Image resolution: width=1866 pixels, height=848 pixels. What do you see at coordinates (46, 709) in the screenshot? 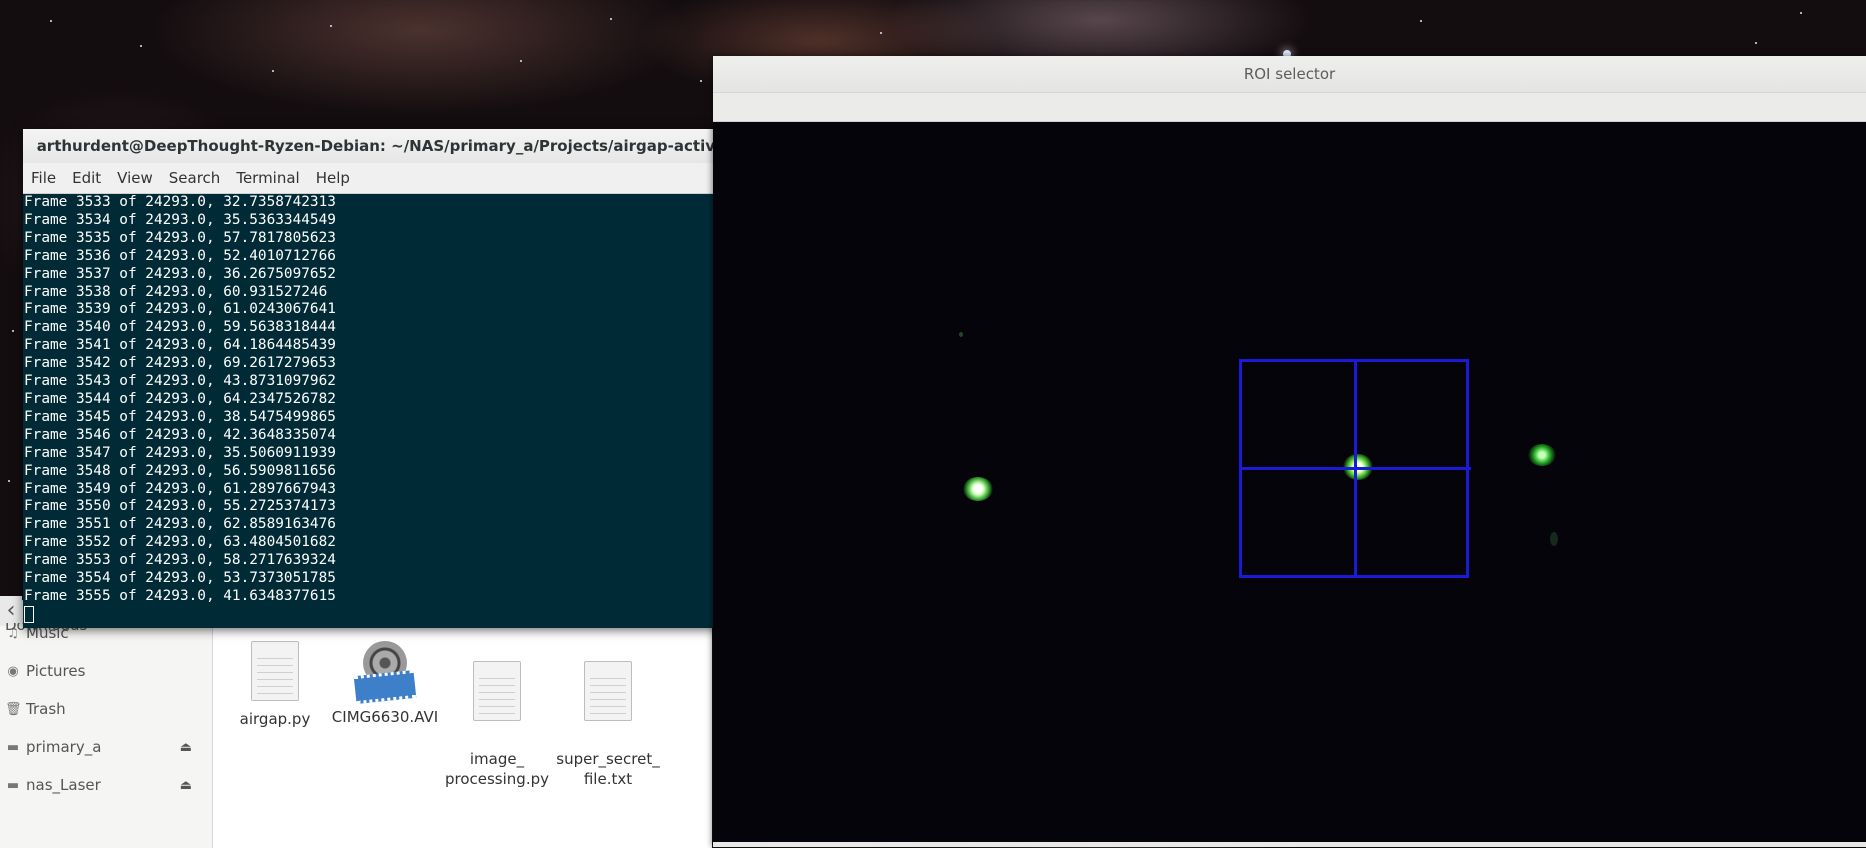
I see `sidebar-item-label: Trash` at bounding box center [46, 709].